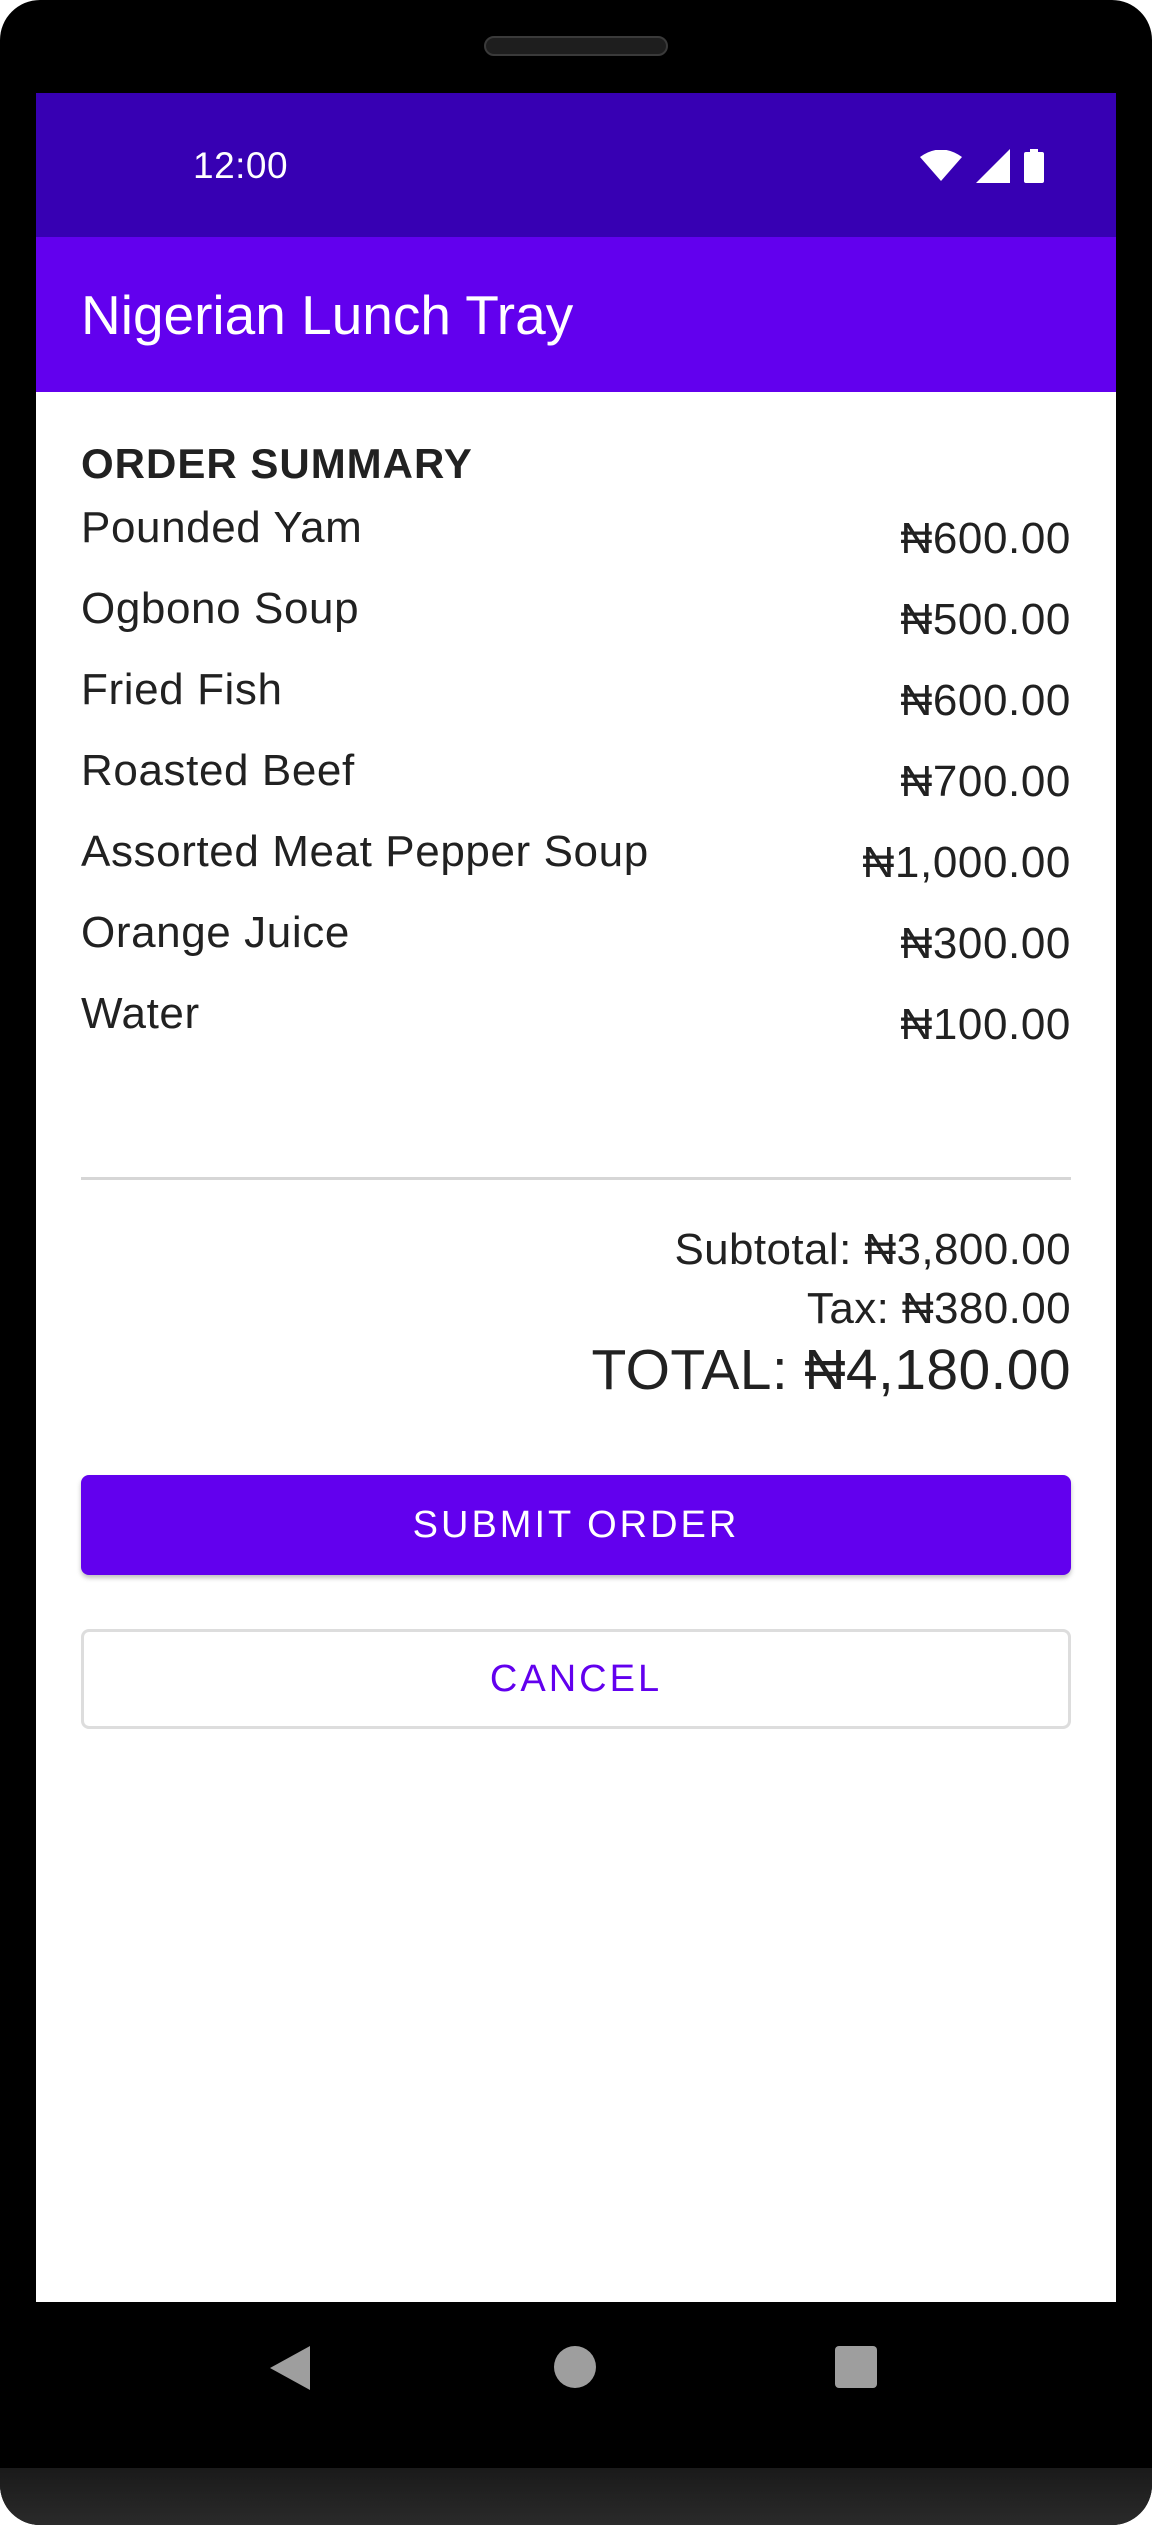  What do you see at coordinates (576, 2496) in the screenshot?
I see `device-chin` at bounding box center [576, 2496].